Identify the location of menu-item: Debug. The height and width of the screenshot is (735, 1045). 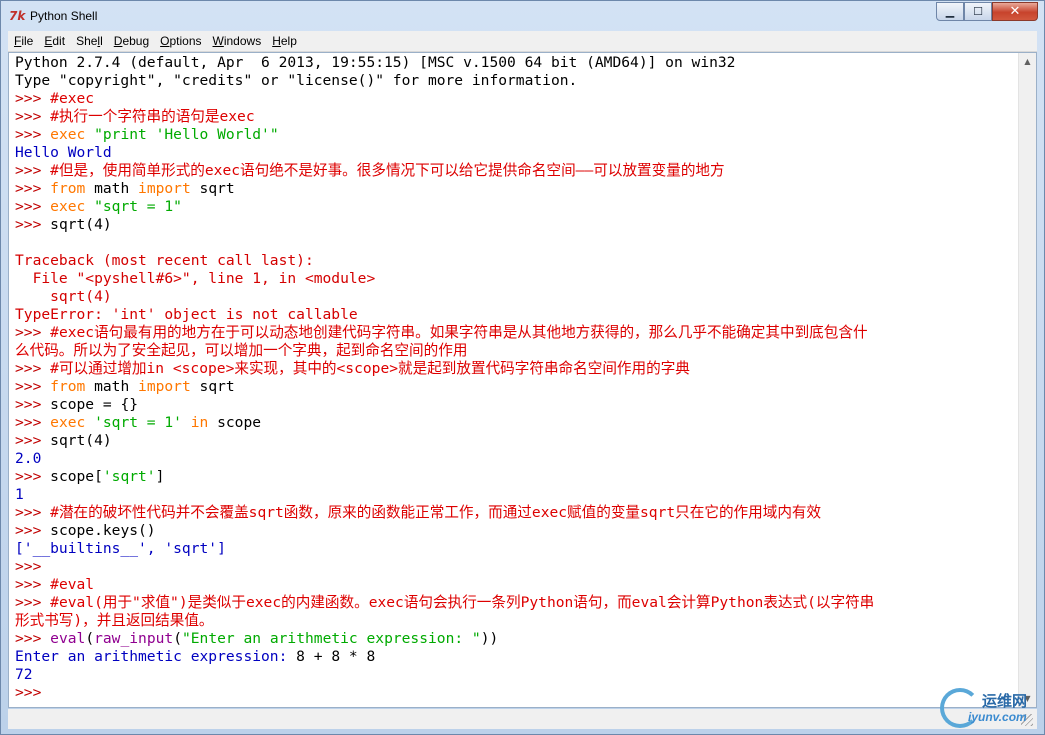
(131, 41).